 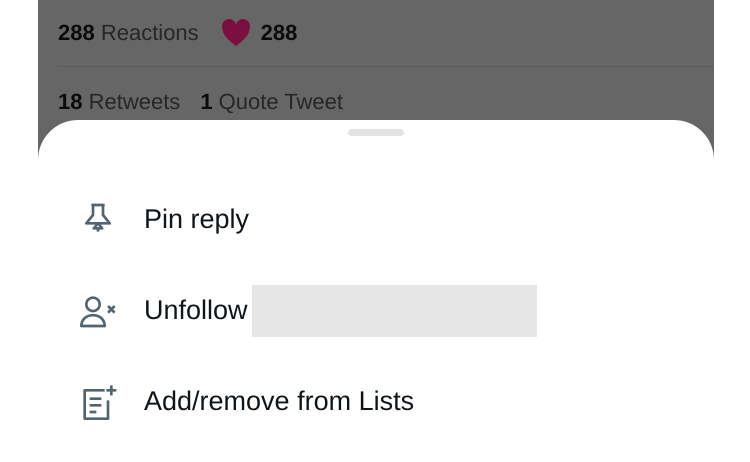 What do you see at coordinates (235, 33) in the screenshot?
I see `heart-icon` at bounding box center [235, 33].